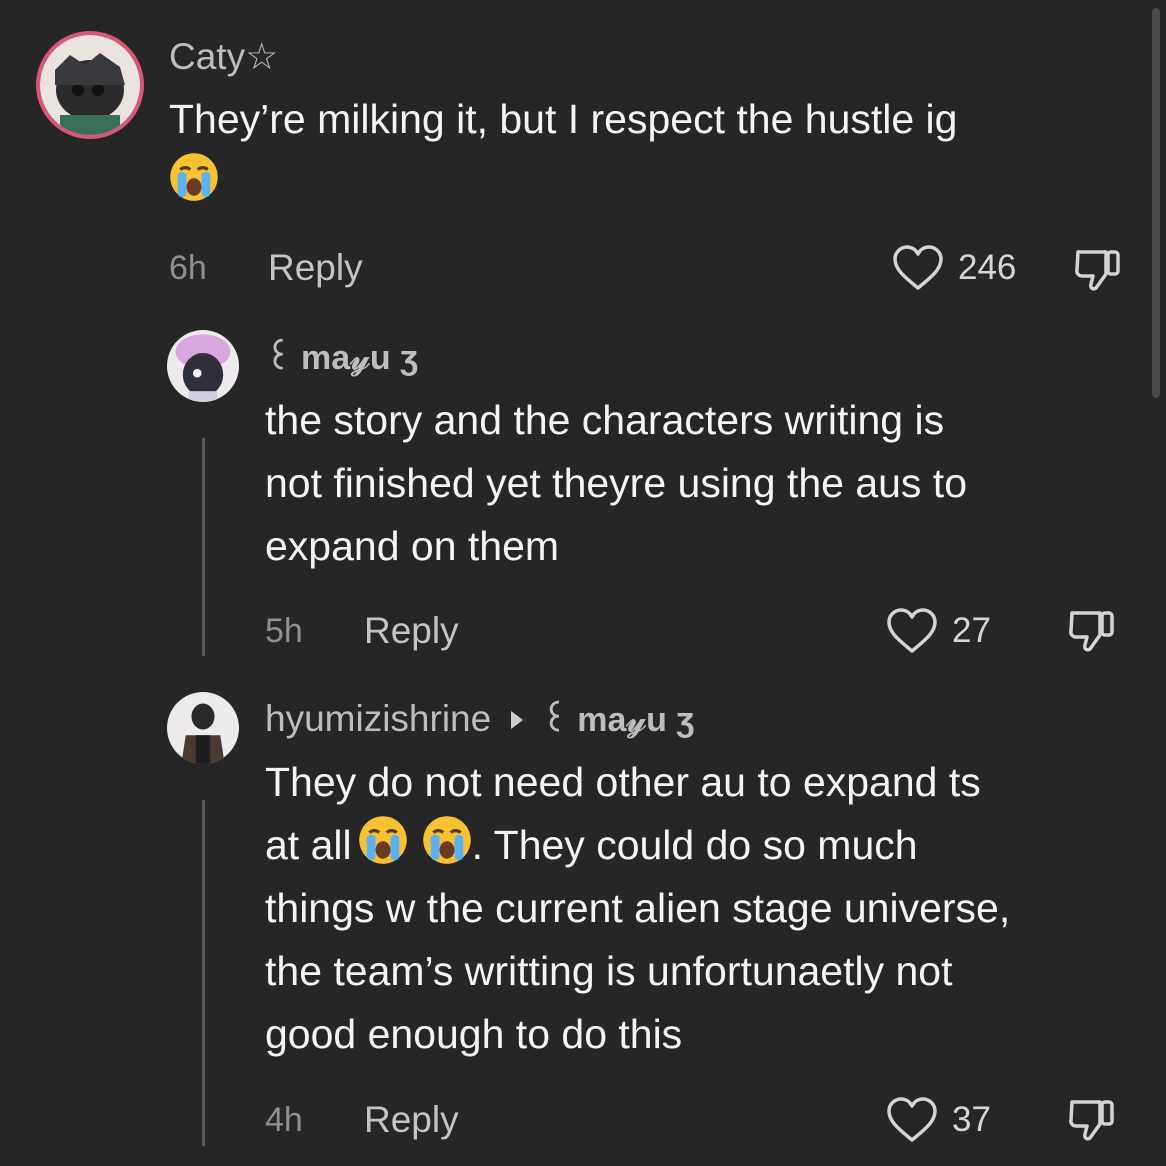  I want to click on comment-timestamp: 6h, so click(188, 268).